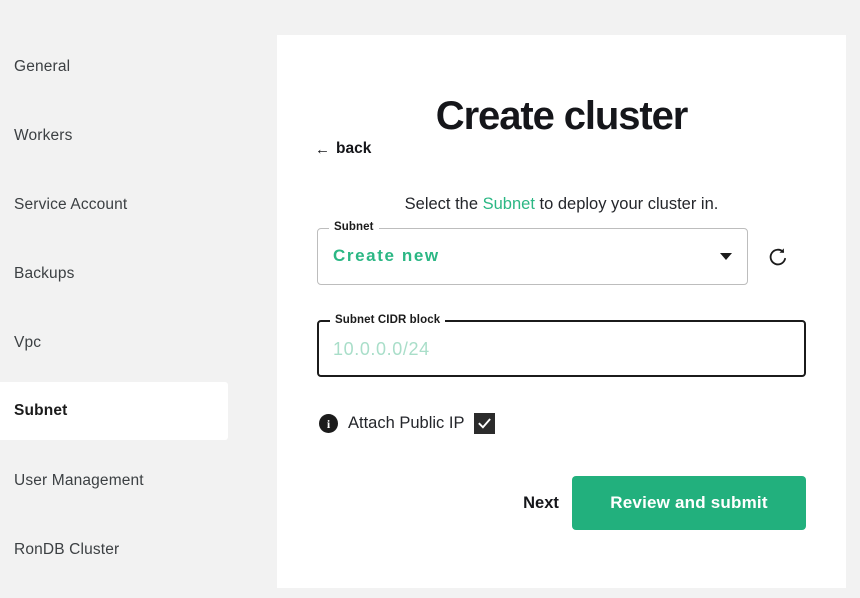 The height and width of the screenshot is (598, 860). What do you see at coordinates (388, 320) in the screenshot?
I see `subnet-cidr-legend: Subnet CIDR block` at bounding box center [388, 320].